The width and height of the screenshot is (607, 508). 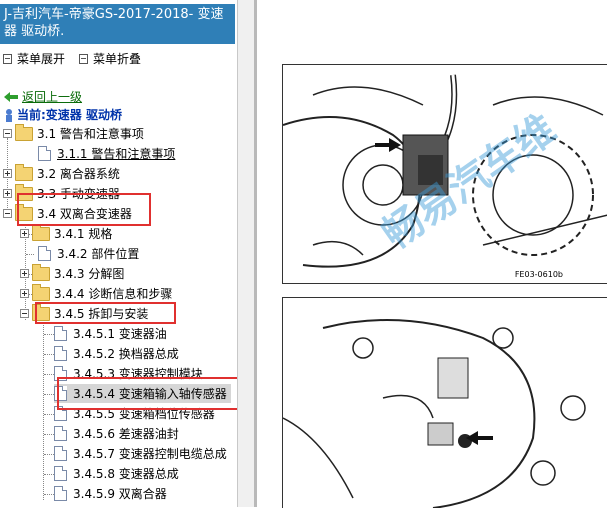 What do you see at coordinates (52, 97) in the screenshot?
I see `back-link-label: 返回上一级` at bounding box center [52, 97].